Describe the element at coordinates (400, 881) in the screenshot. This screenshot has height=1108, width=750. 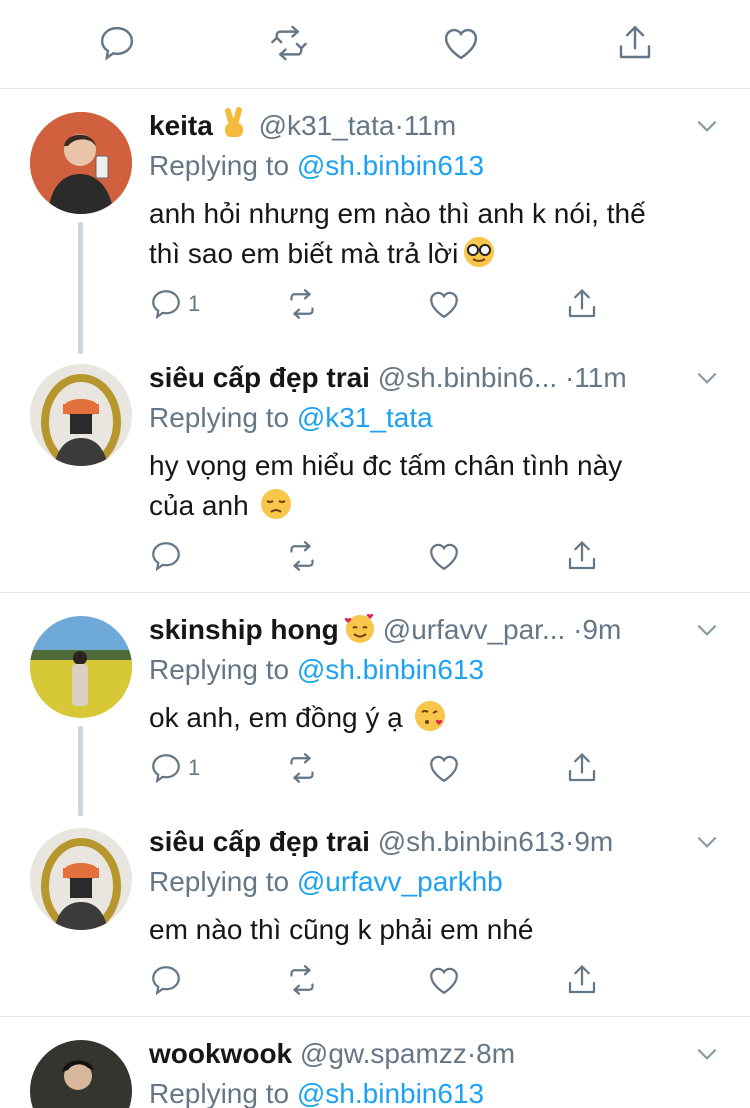
I see `replying-to-link: @urfavv_parkhb` at that location.